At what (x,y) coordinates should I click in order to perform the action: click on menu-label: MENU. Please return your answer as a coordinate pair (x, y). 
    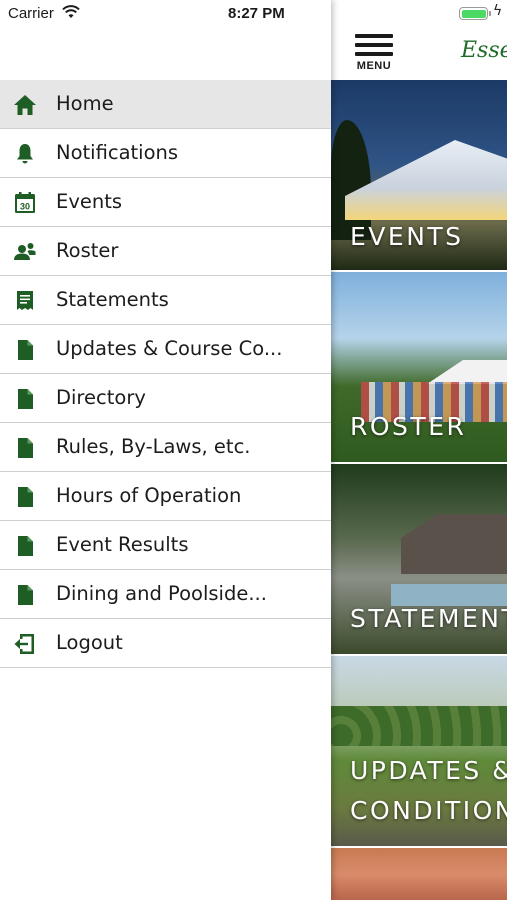
    Looking at the image, I should click on (374, 66).